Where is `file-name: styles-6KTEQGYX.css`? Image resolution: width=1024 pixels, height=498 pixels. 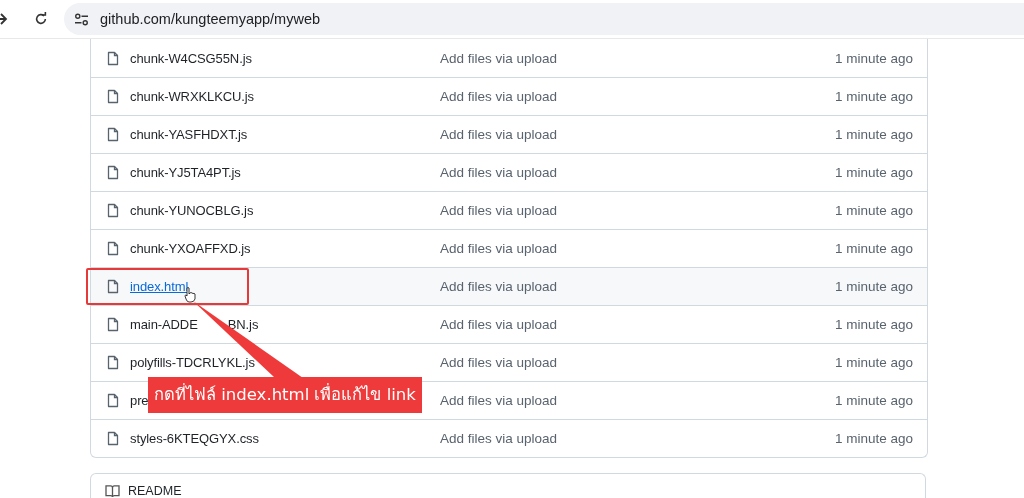 file-name: styles-6KTEQGYX.css is located at coordinates (194, 438).